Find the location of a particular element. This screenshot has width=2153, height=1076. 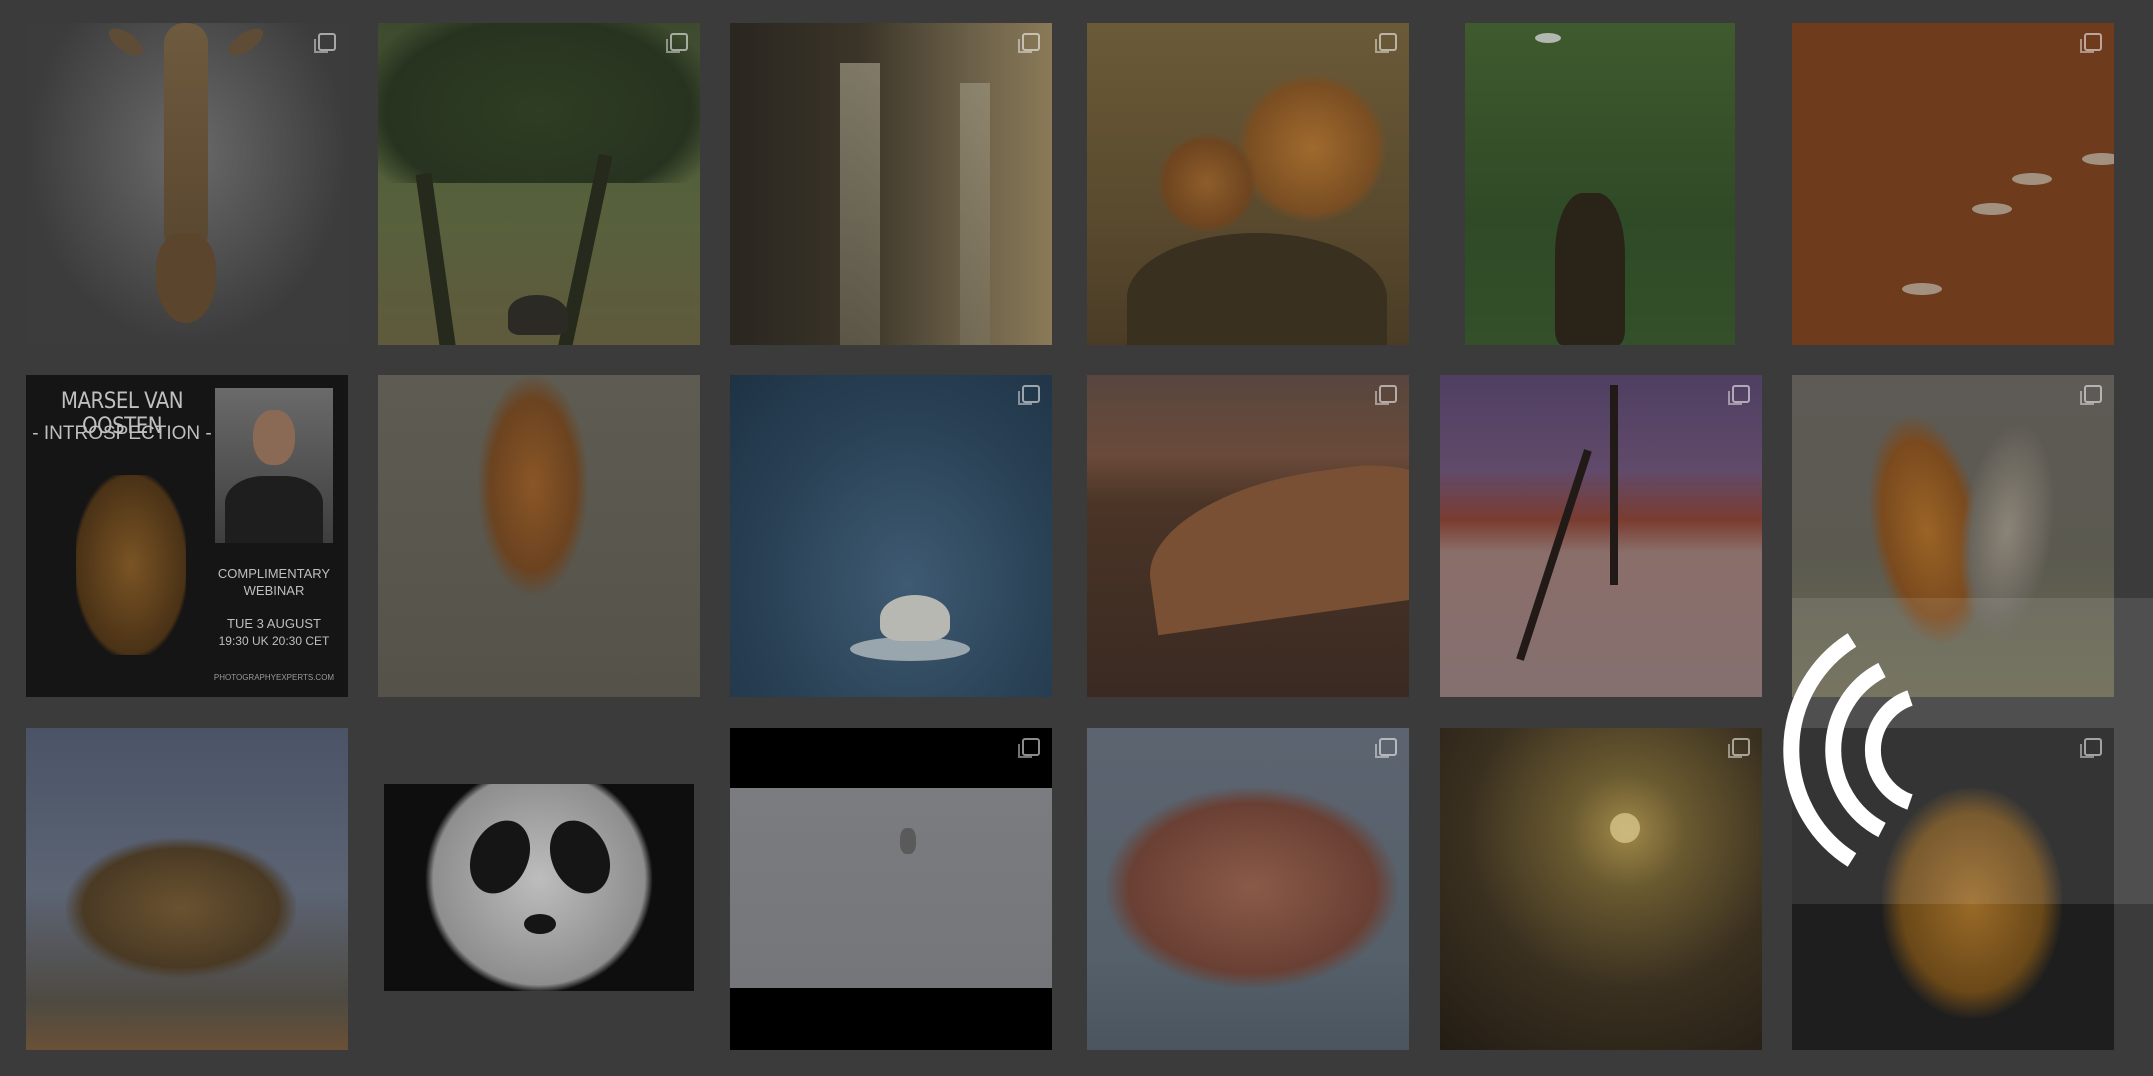

giraffe-head is located at coordinates (186, 278).